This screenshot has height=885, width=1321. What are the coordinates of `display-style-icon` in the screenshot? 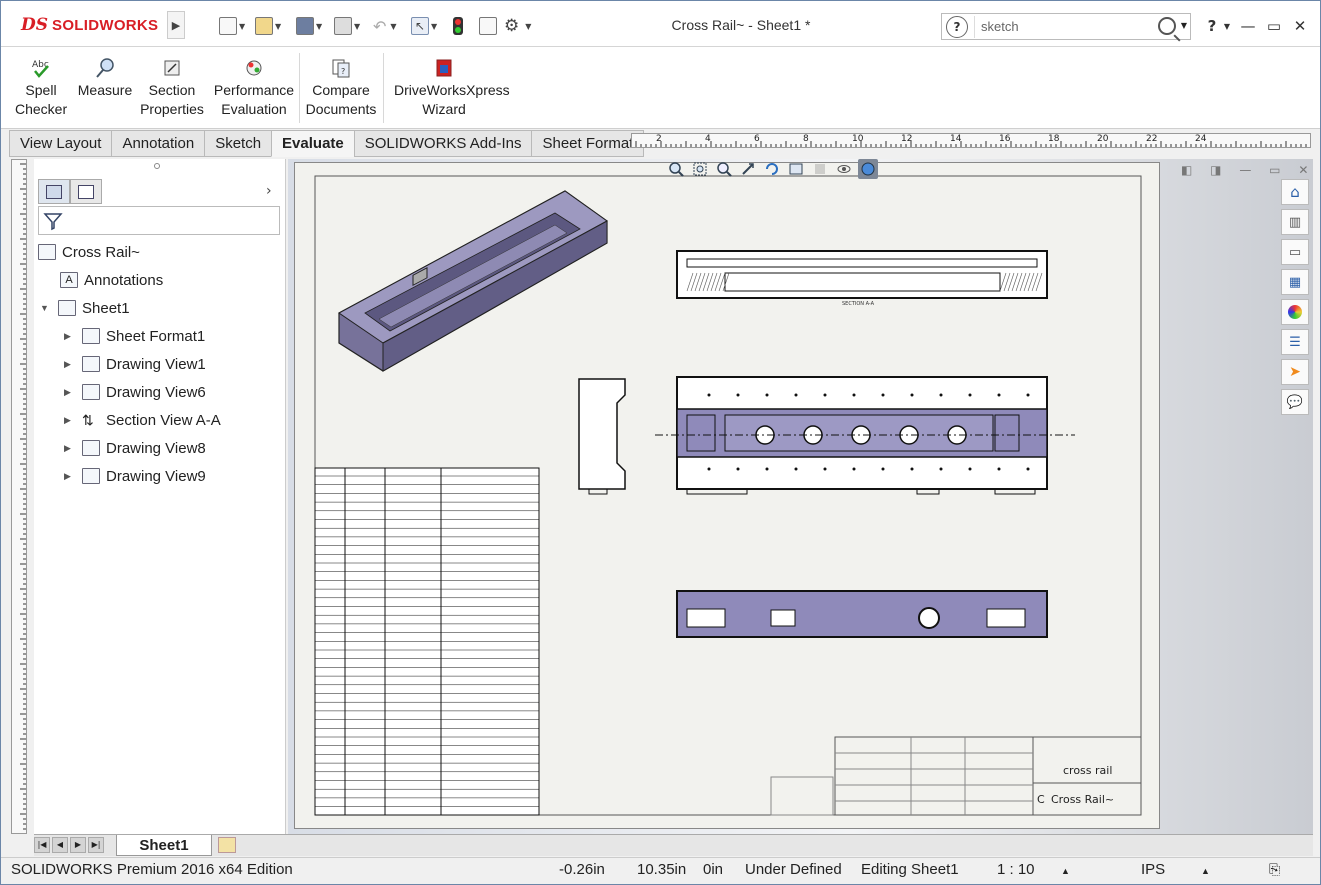 It's located at (820, 169).